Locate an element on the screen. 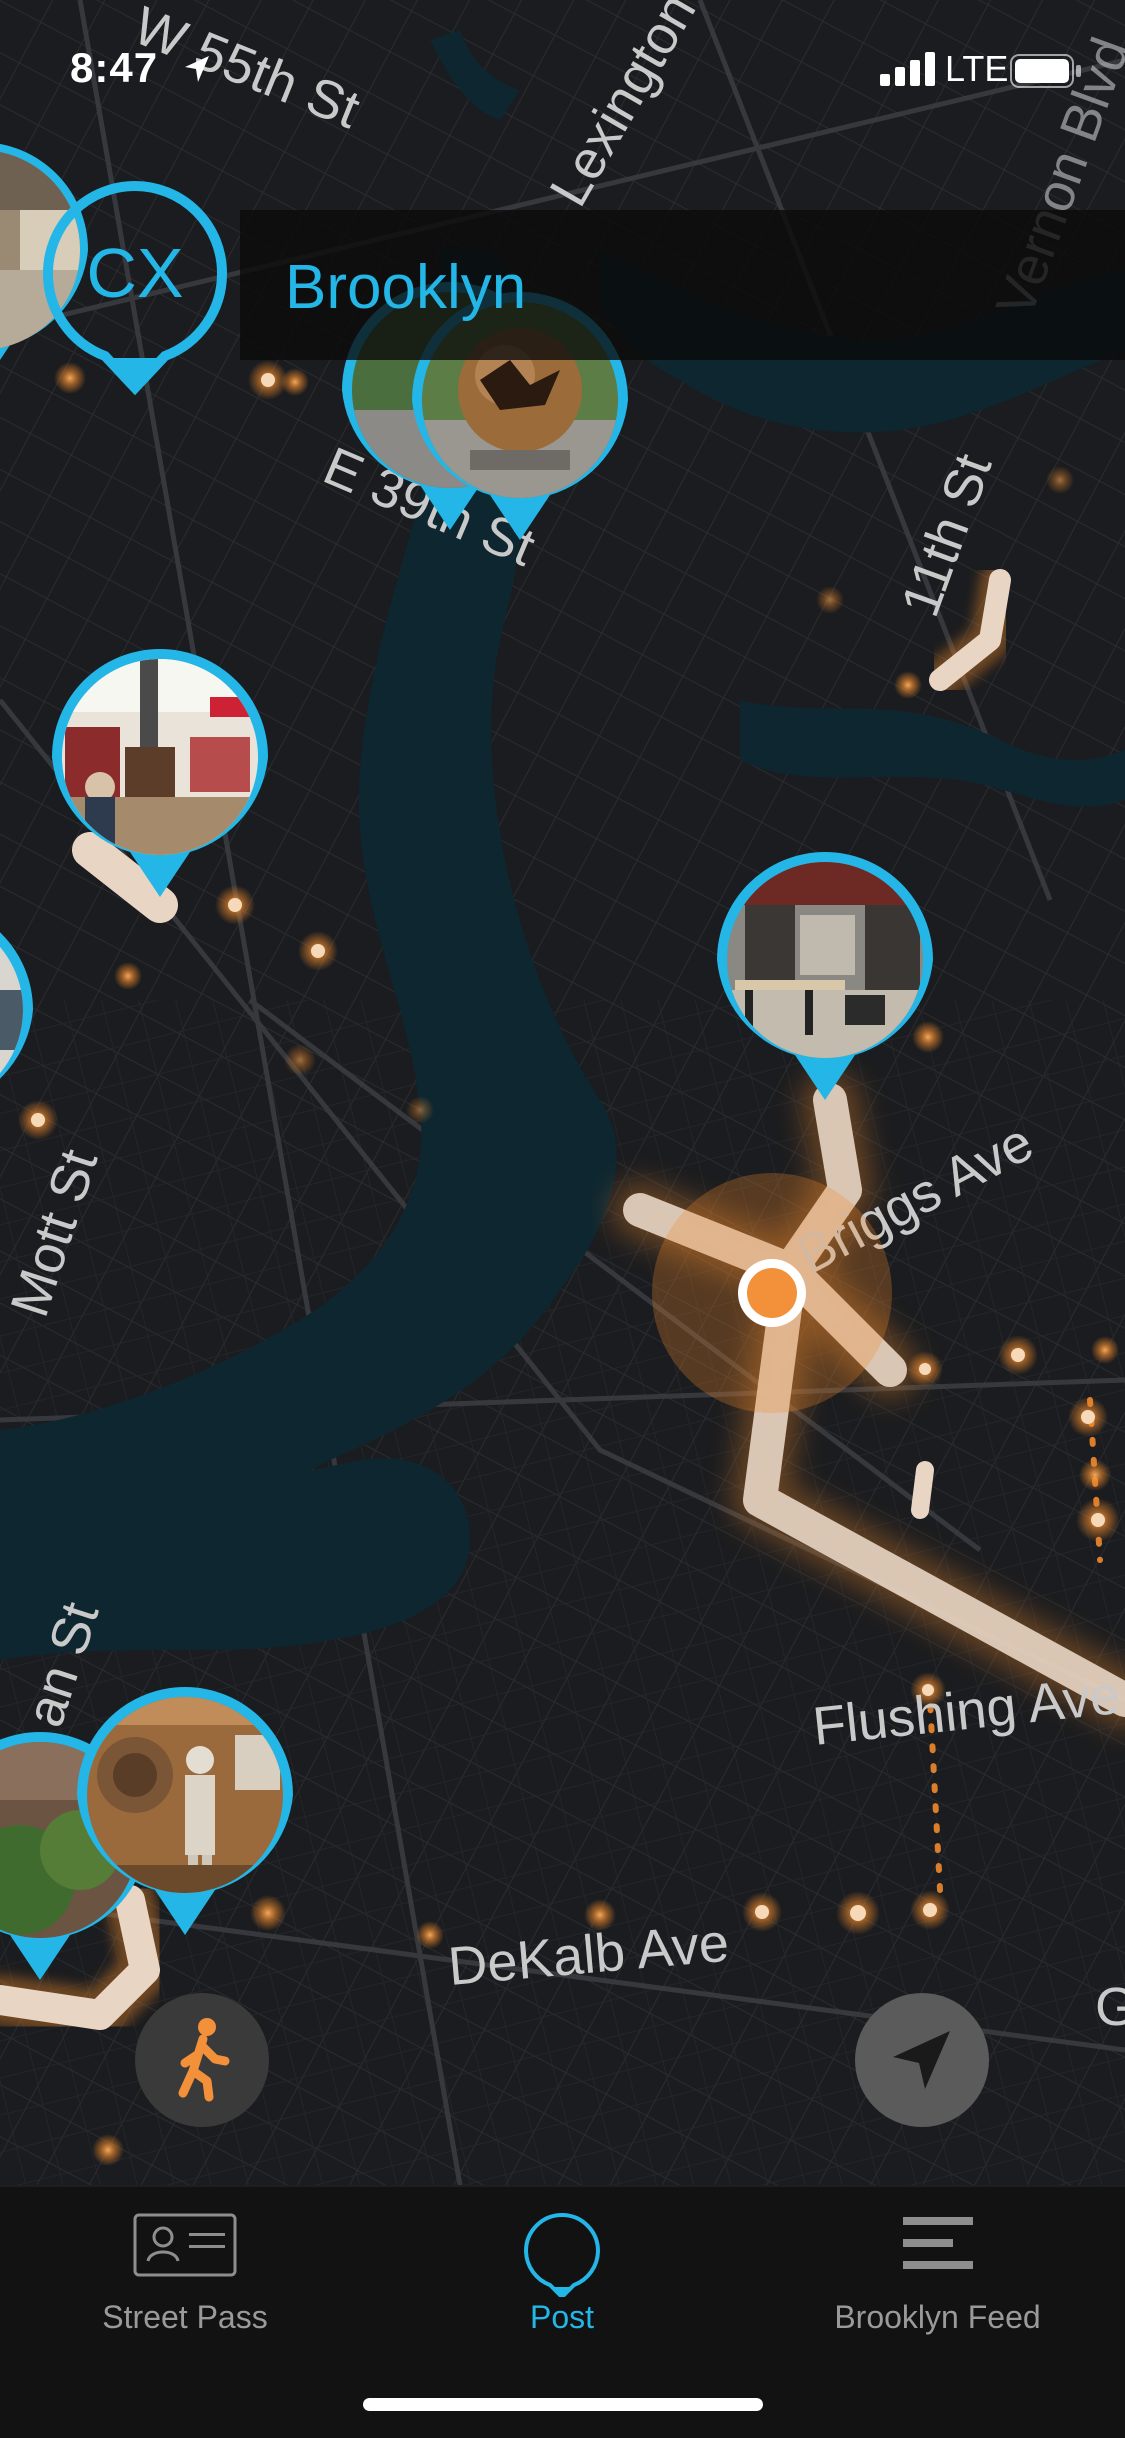 Image resolution: width=1125 pixels, height=2438 pixels. tab-label: Street Pass is located at coordinates (185, 2317).